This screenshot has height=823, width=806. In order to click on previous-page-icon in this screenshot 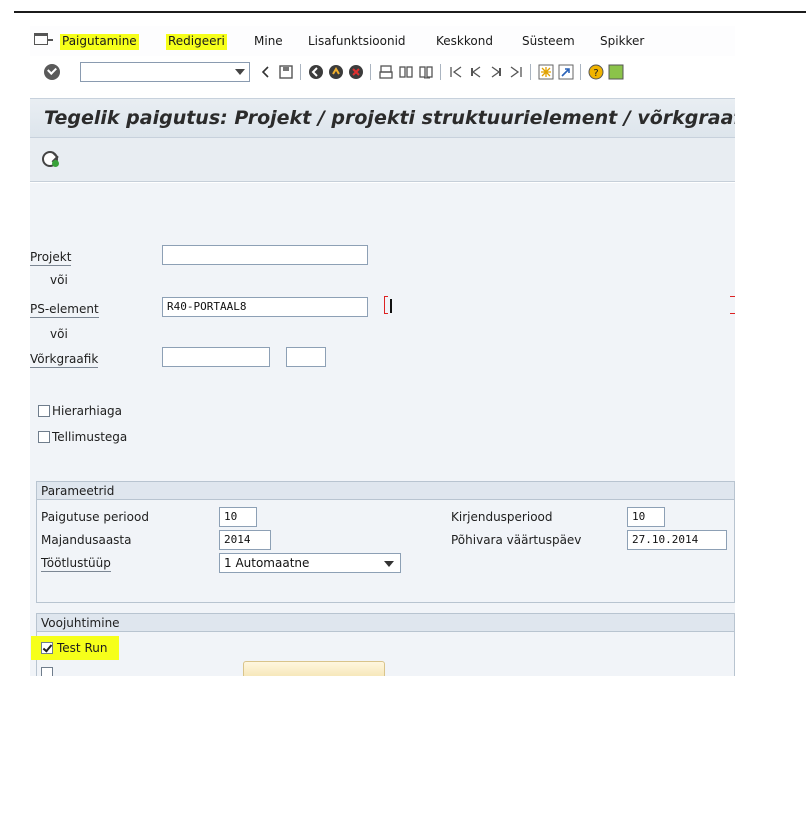, I will do `click(476, 72)`.